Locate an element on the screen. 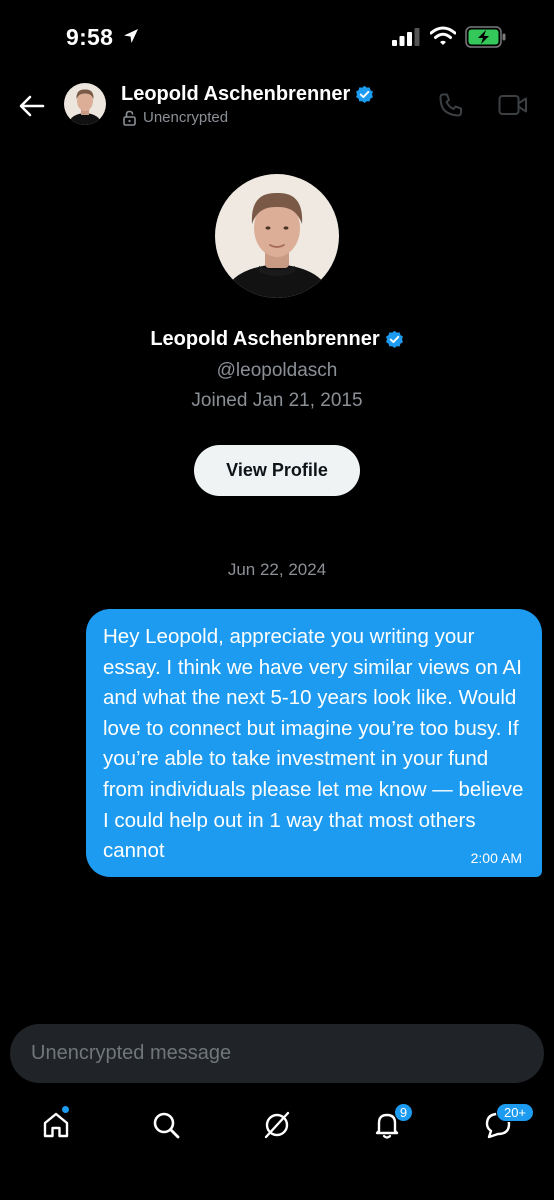  grok-icon is located at coordinates (277, 1125).